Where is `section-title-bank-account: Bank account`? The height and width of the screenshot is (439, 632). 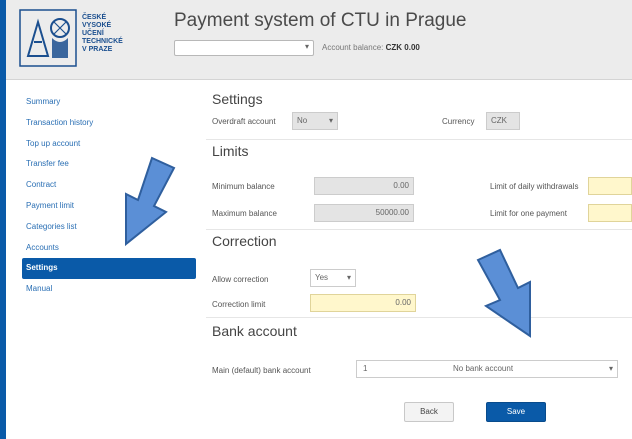
section-title-bank-account: Bank account is located at coordinates (254, 331).